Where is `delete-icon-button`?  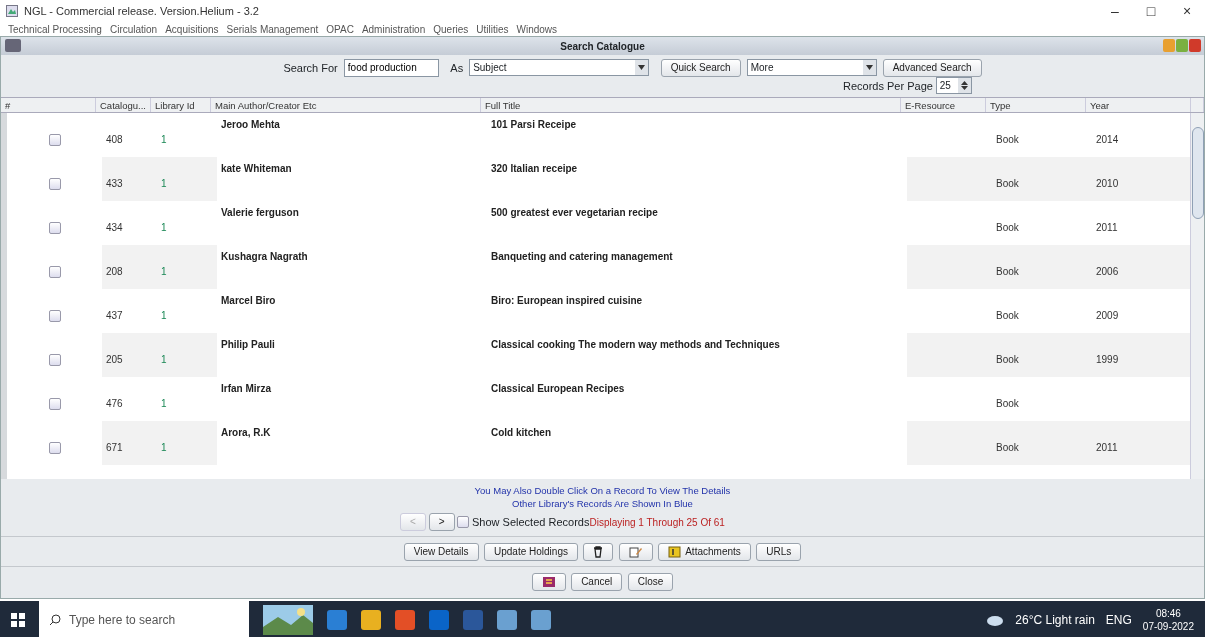
delete-icon-button is located at coordinates (598, 551).